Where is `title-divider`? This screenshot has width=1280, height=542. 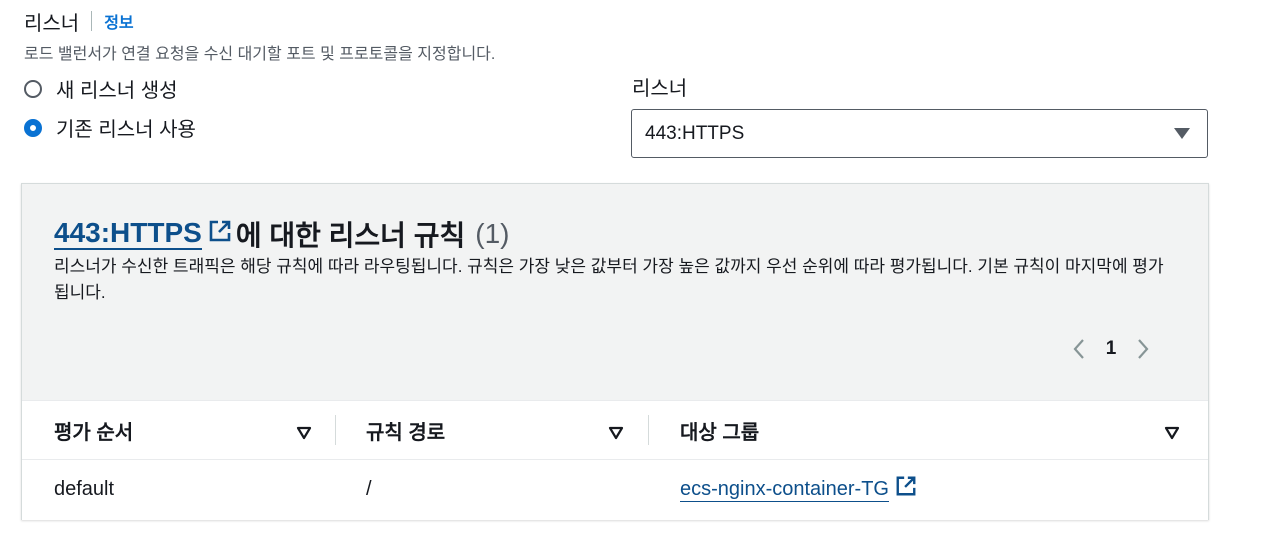
title-divider is located at coordinates (92, 21).